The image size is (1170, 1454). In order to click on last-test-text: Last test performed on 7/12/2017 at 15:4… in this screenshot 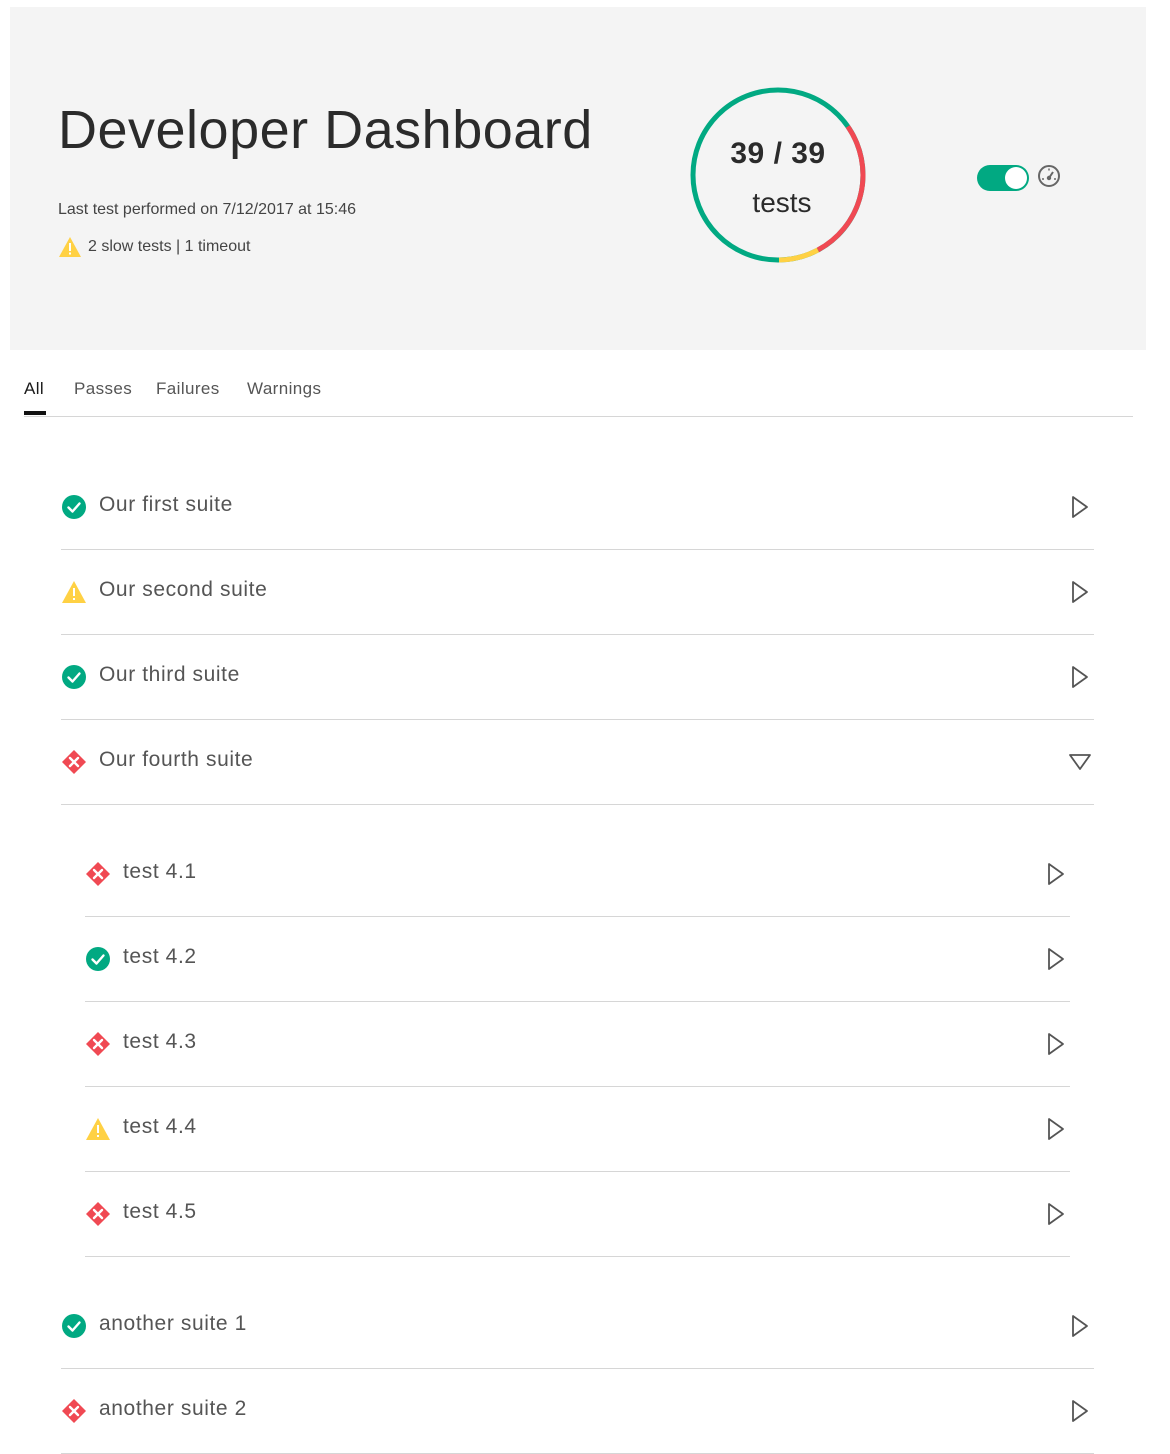, I will do `click(207, 209)`.